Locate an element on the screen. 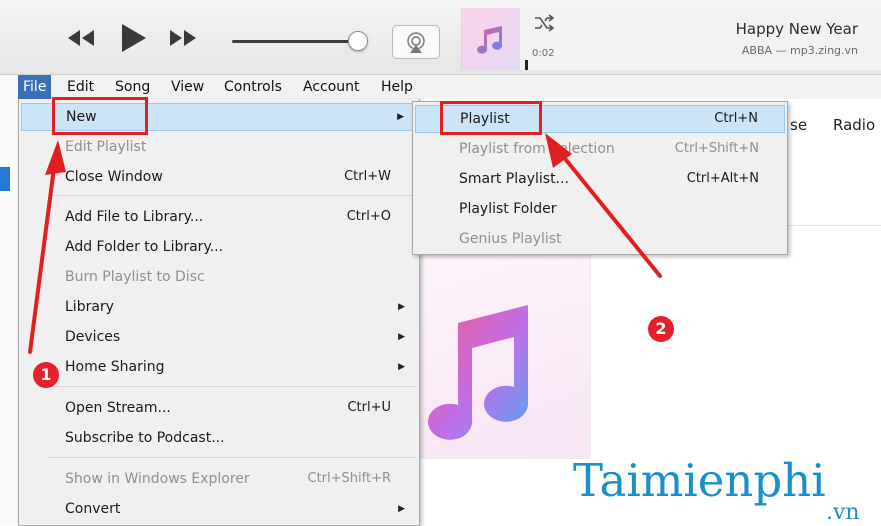 This screenshot has width=881, height=526. step-badge-1: 1 is located at coordinates (46, 375).